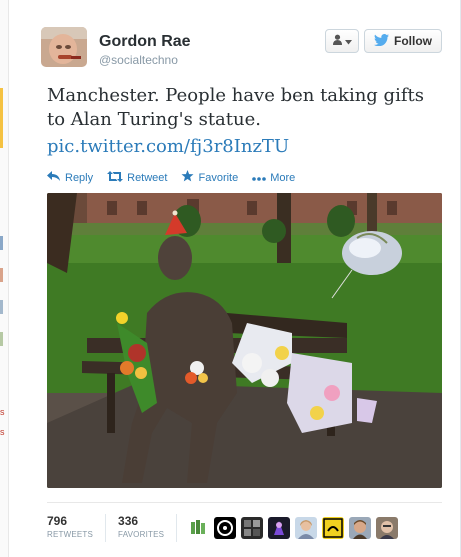  I want to click on follow-button-label: Follow, so click(413, 41).